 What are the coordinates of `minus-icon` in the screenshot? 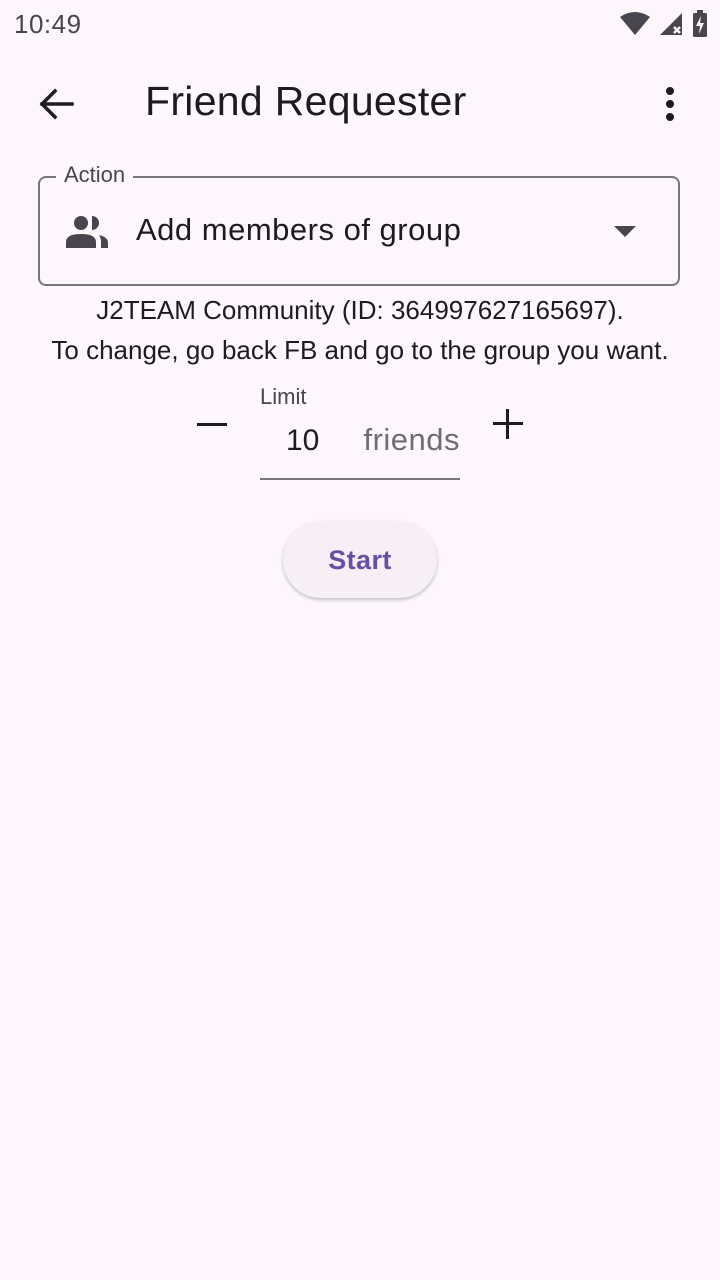 It's located at (212, 424).